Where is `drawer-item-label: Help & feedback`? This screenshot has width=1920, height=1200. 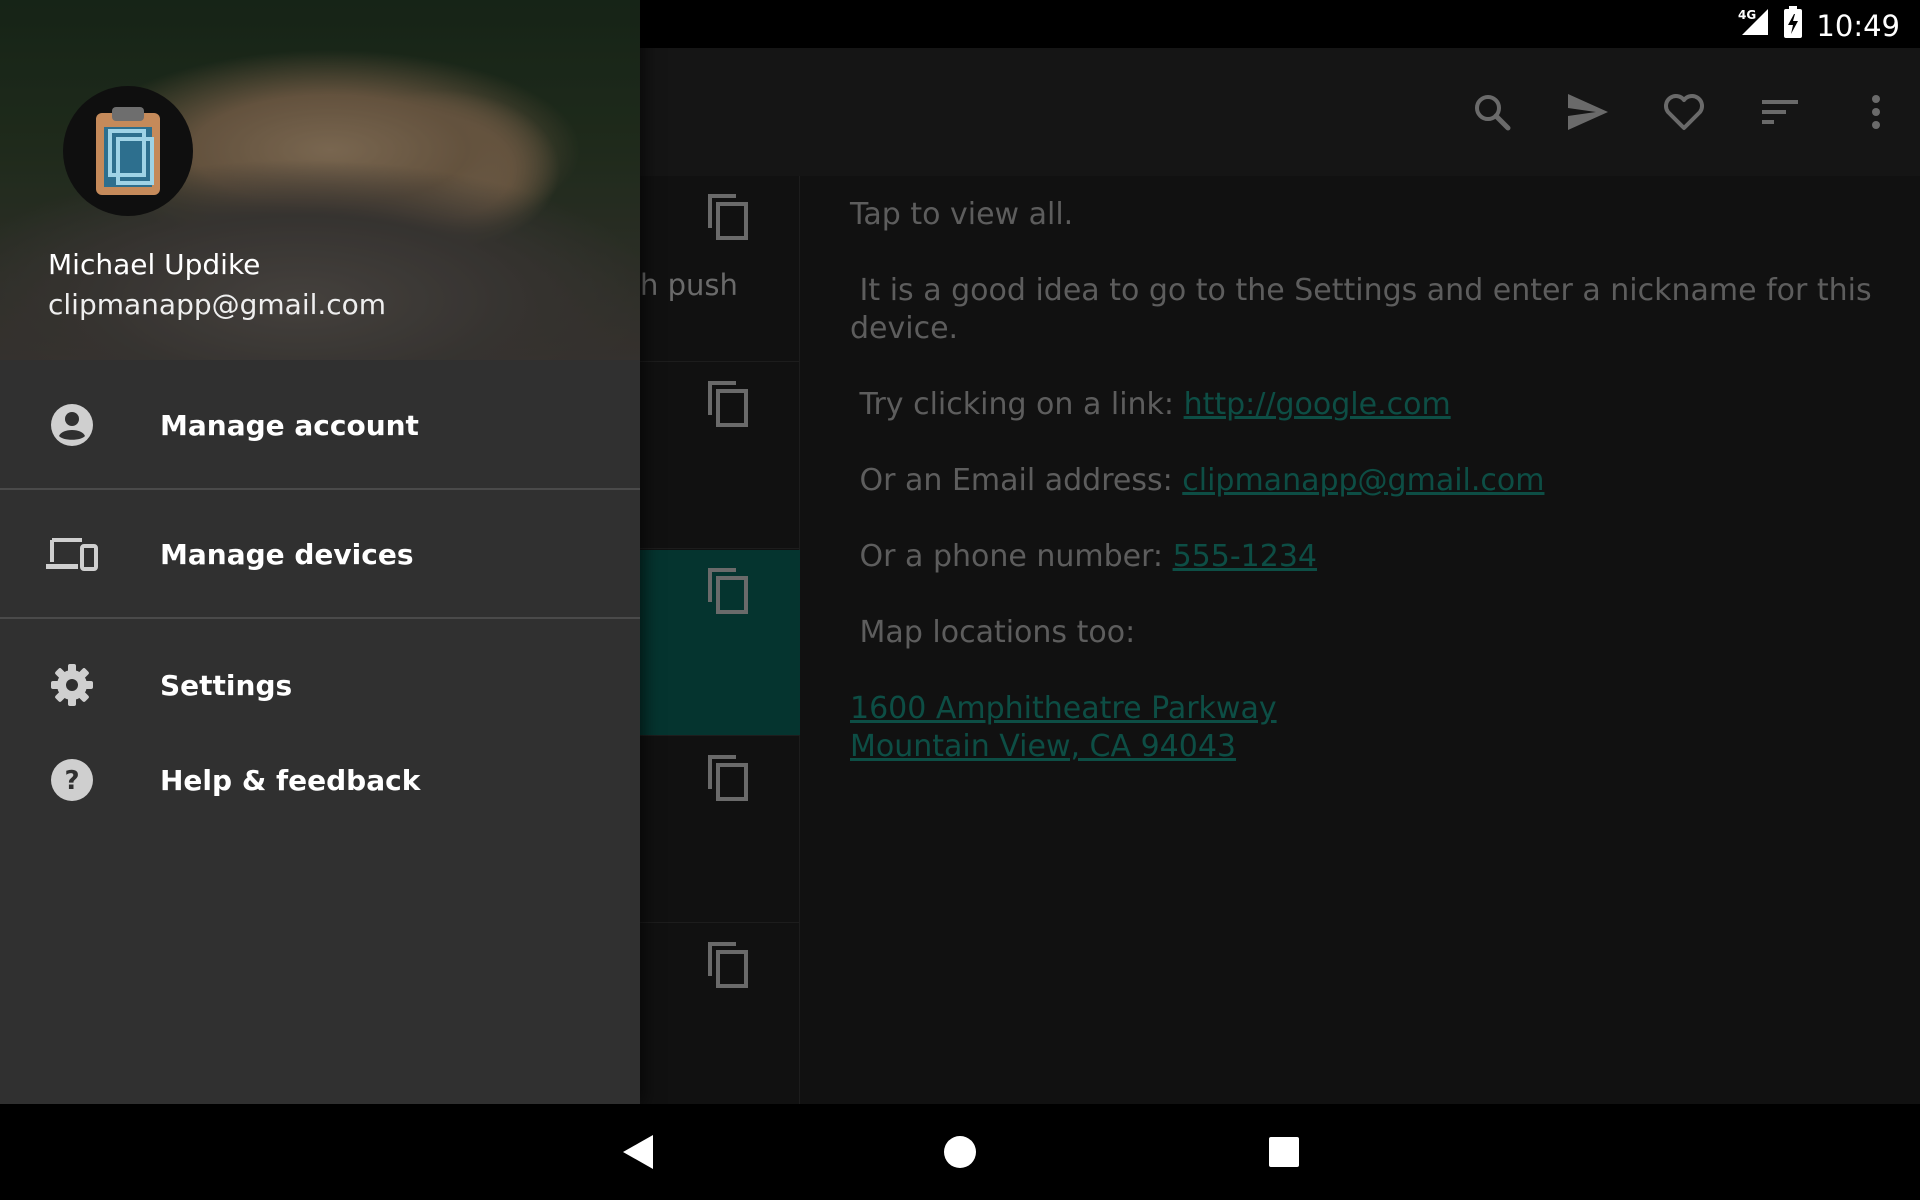
drawer-item-label: Help & feedback is located at coordinates (290, 780).